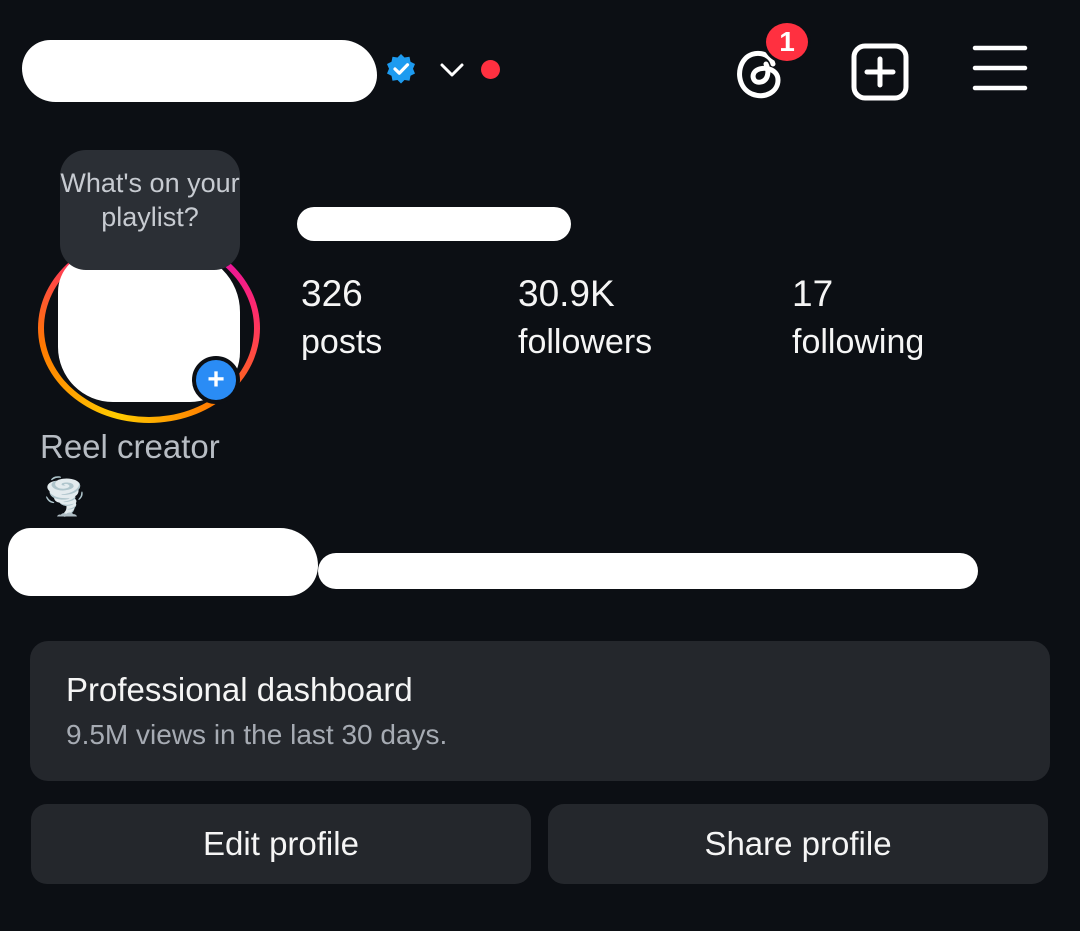  What do you see at coordinates (585, 318) in the screenshot?
I see `stat-followers: 30.9K followers` at bounding box center [585, 318].